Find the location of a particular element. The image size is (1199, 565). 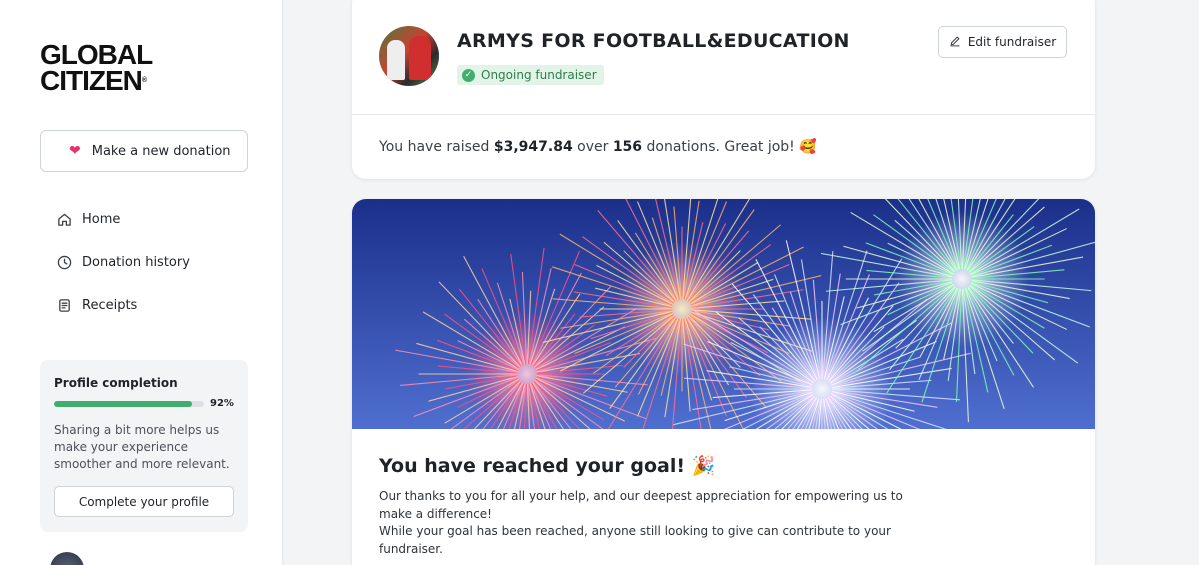

sidebar-item-label: Receipts is located at coordinates (110, 305).